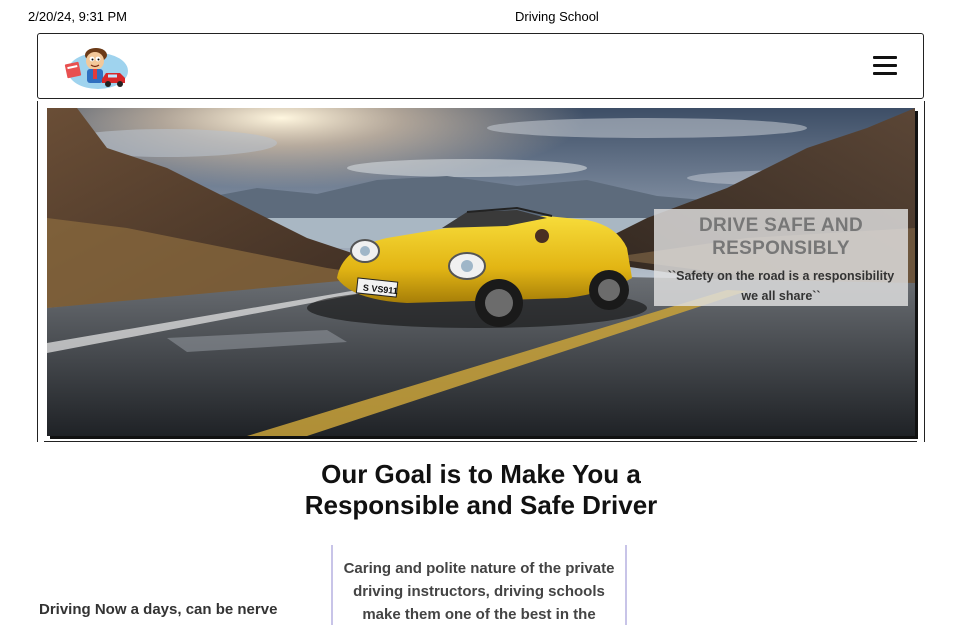 This screenshot has width=962, height=626. I want to click on intro-paragraph: Driving Now a days, can be nerve, so click(158, 609).